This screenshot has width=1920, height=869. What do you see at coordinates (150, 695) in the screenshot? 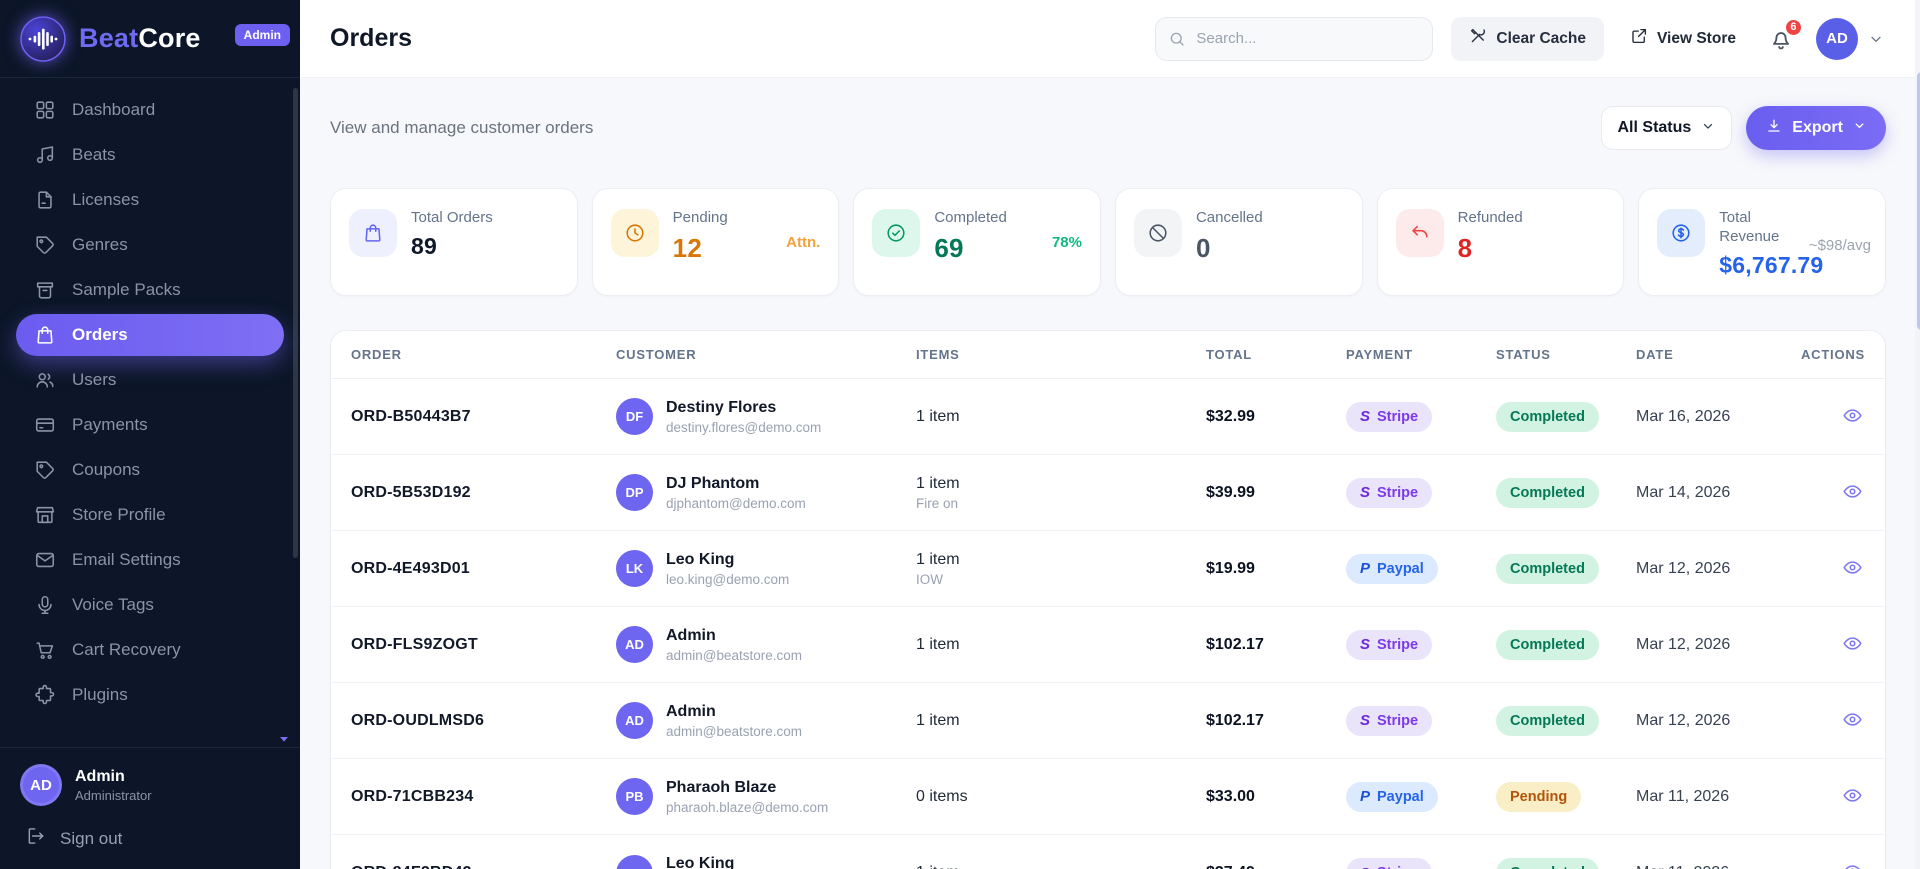
I see `sidebar-item-plugins: Plugins` at bounding box center [150, 695].